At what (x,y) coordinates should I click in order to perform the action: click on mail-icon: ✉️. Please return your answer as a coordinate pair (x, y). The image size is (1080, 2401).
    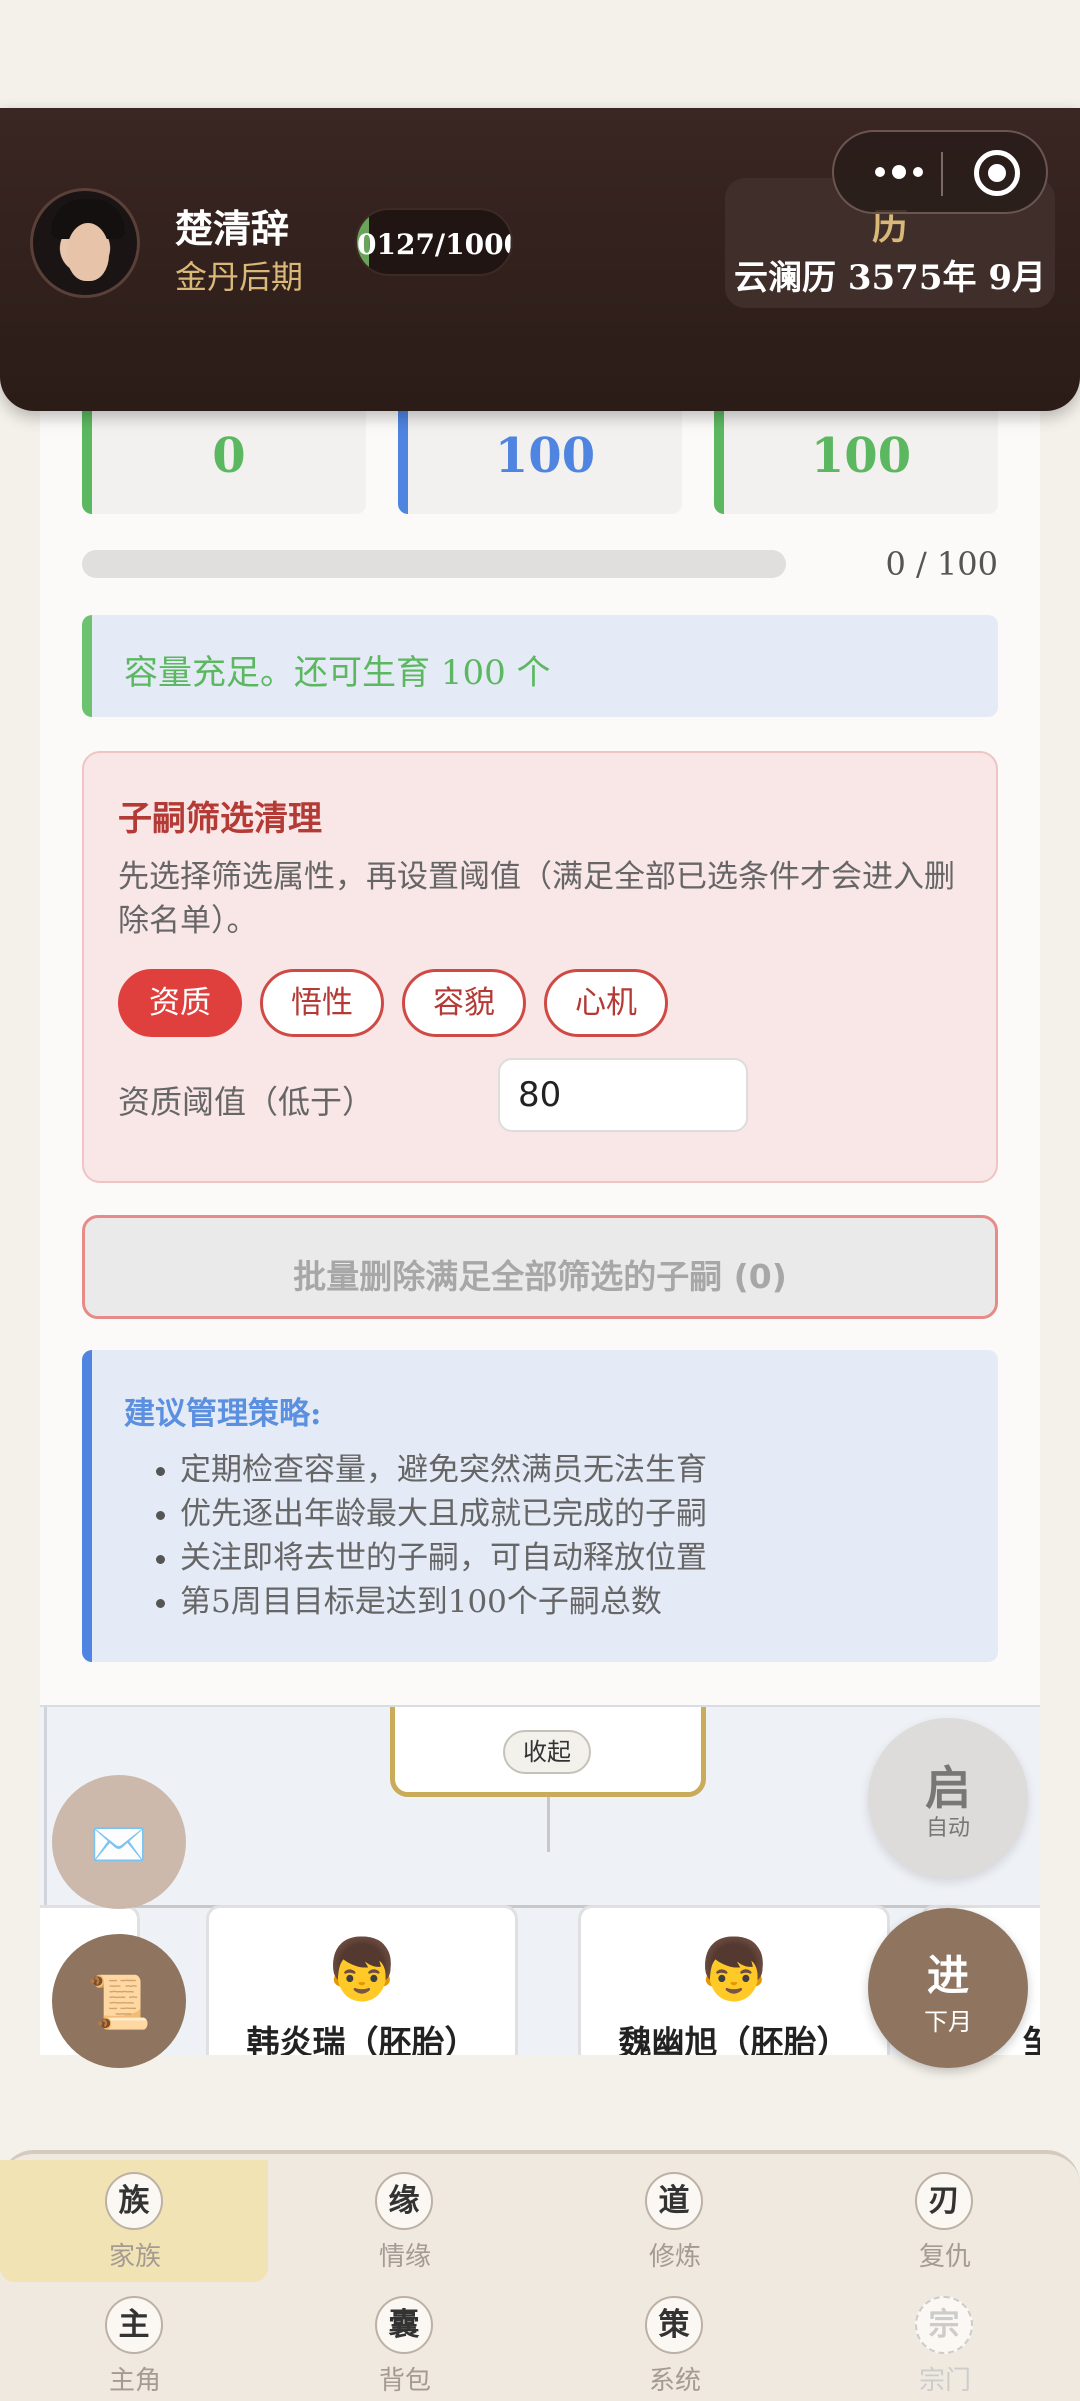
    Looking at the image, I should click on (119, 1844).